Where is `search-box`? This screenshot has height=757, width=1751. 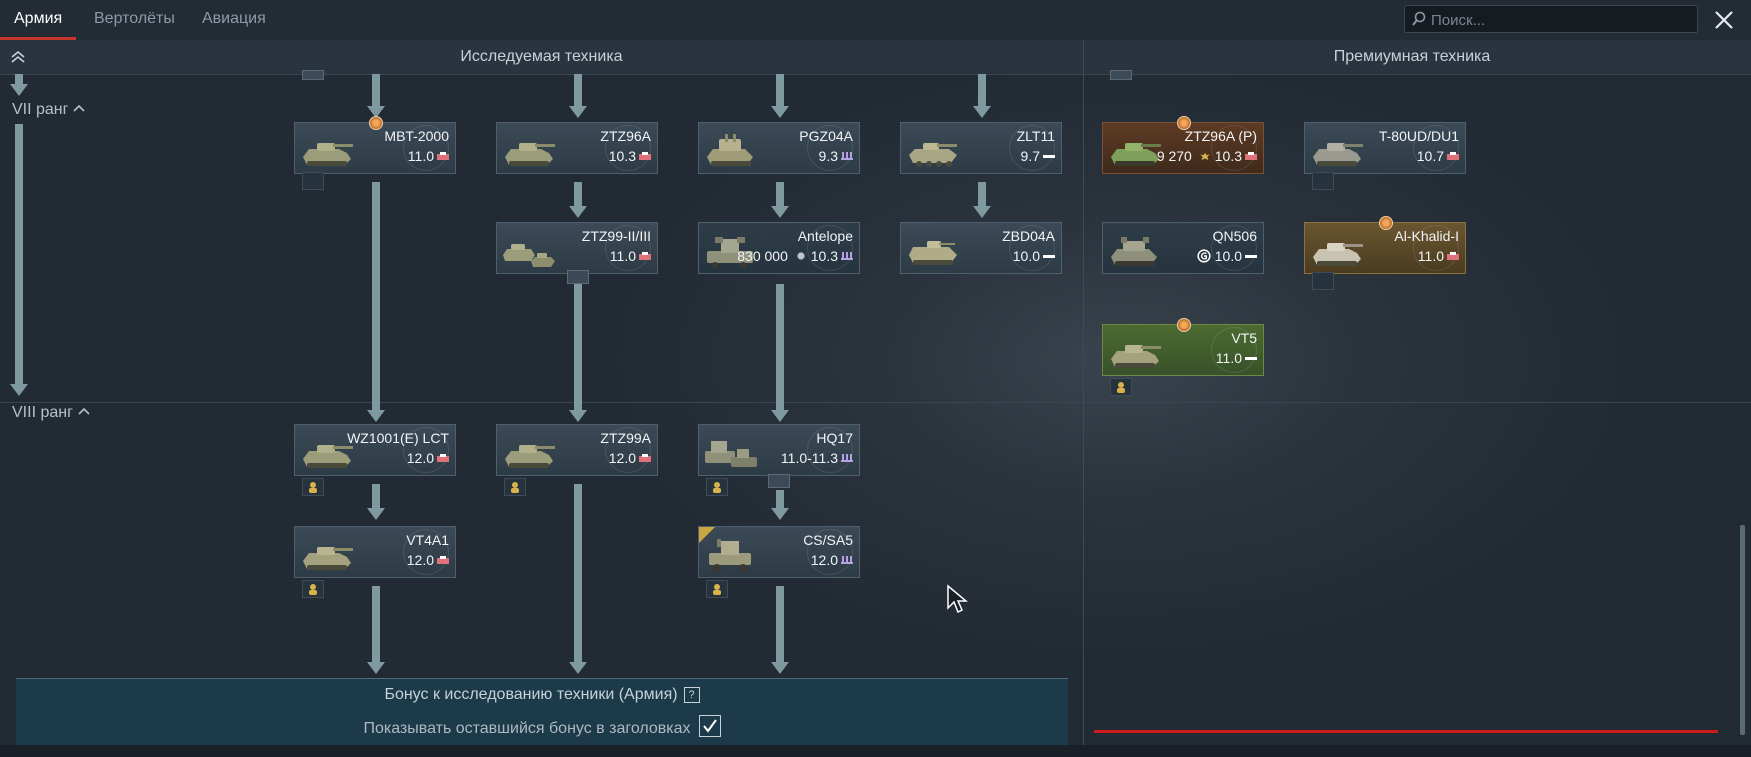
search-box is located at coordinates (1551, 19).